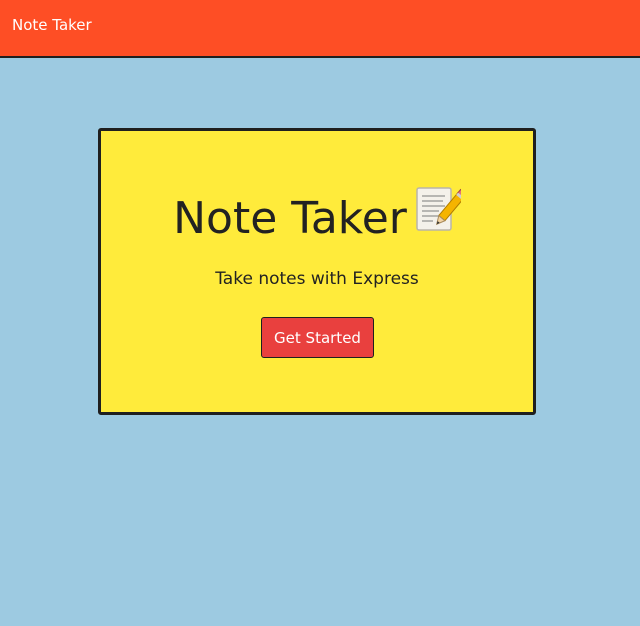 This screenshot has height=626, width=640. I want to click on page-title-text: Note Taker, so click(290, 218).